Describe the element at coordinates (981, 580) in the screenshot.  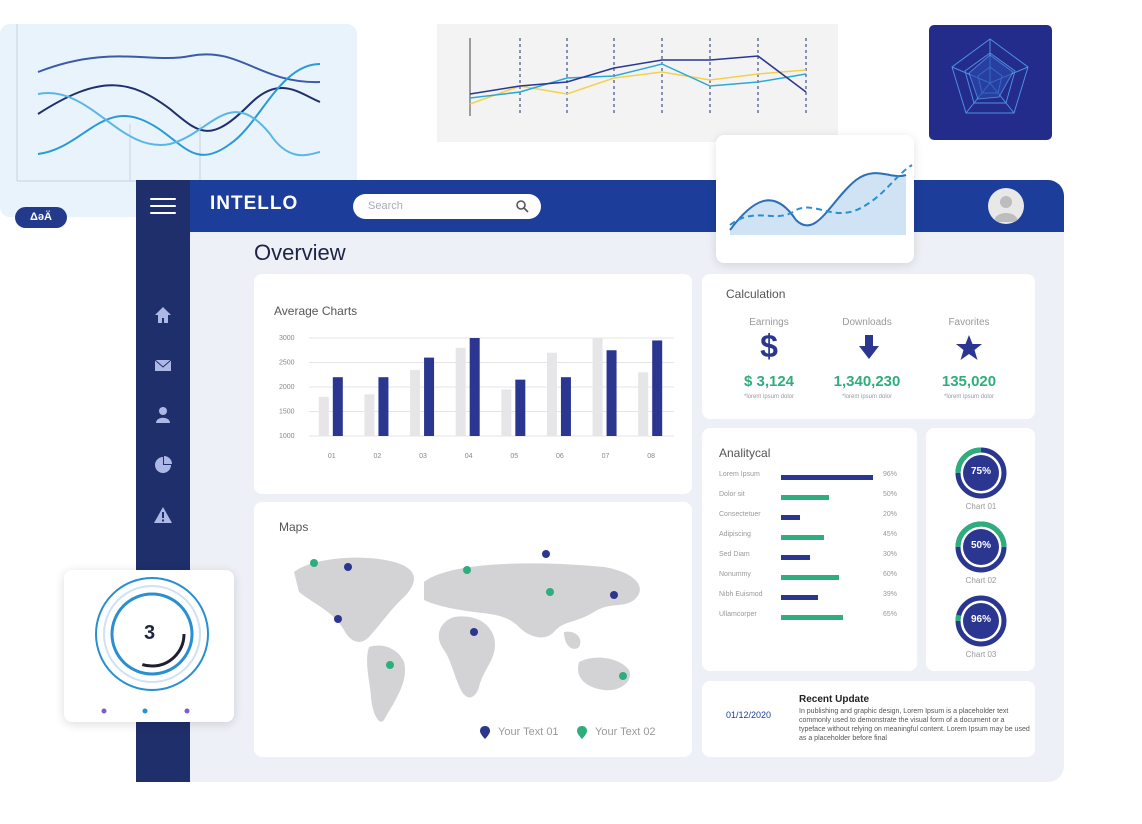
I see `progress-ring-label: Chart 02` at that location.